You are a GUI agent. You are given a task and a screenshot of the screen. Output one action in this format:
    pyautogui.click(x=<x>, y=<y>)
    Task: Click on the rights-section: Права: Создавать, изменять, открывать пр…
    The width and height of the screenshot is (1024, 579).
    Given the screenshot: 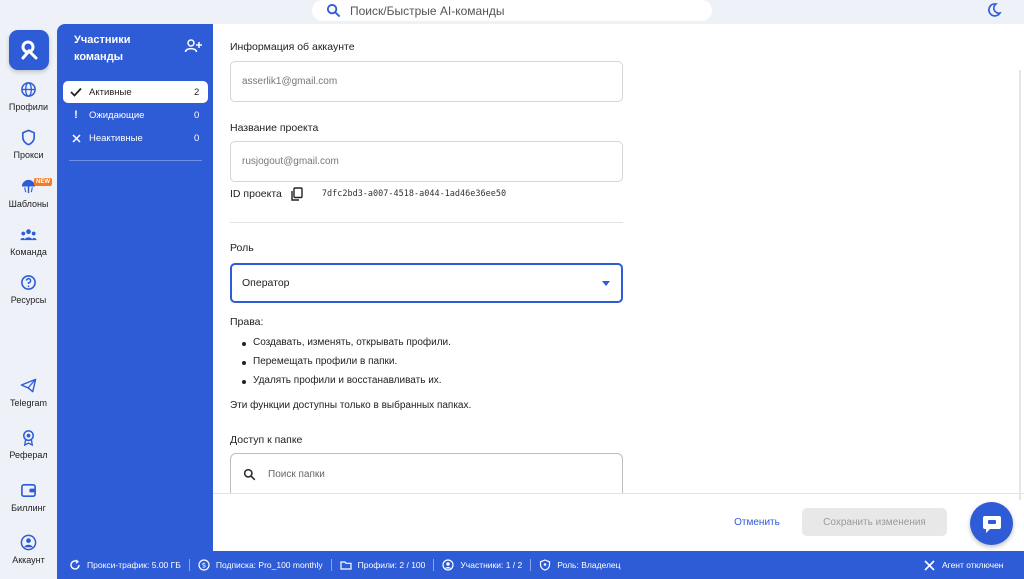 What is the action you would take?
    pyautogui.click(x=350, y=363)
    